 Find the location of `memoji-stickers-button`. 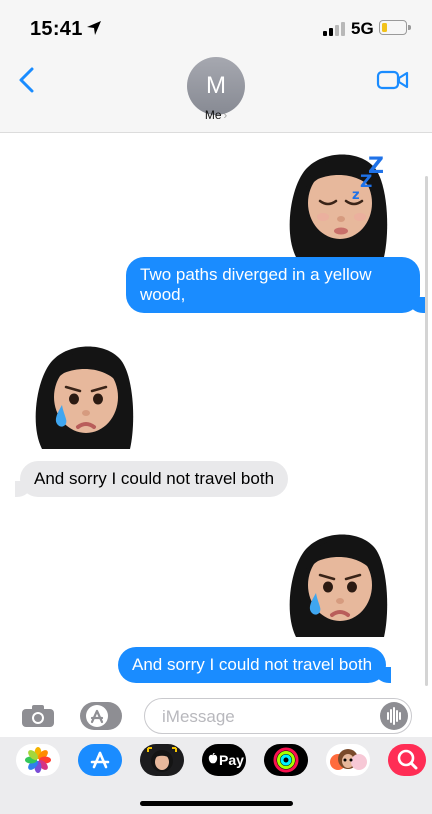

memoji-stickers-button is located at coordinates (162, 760).